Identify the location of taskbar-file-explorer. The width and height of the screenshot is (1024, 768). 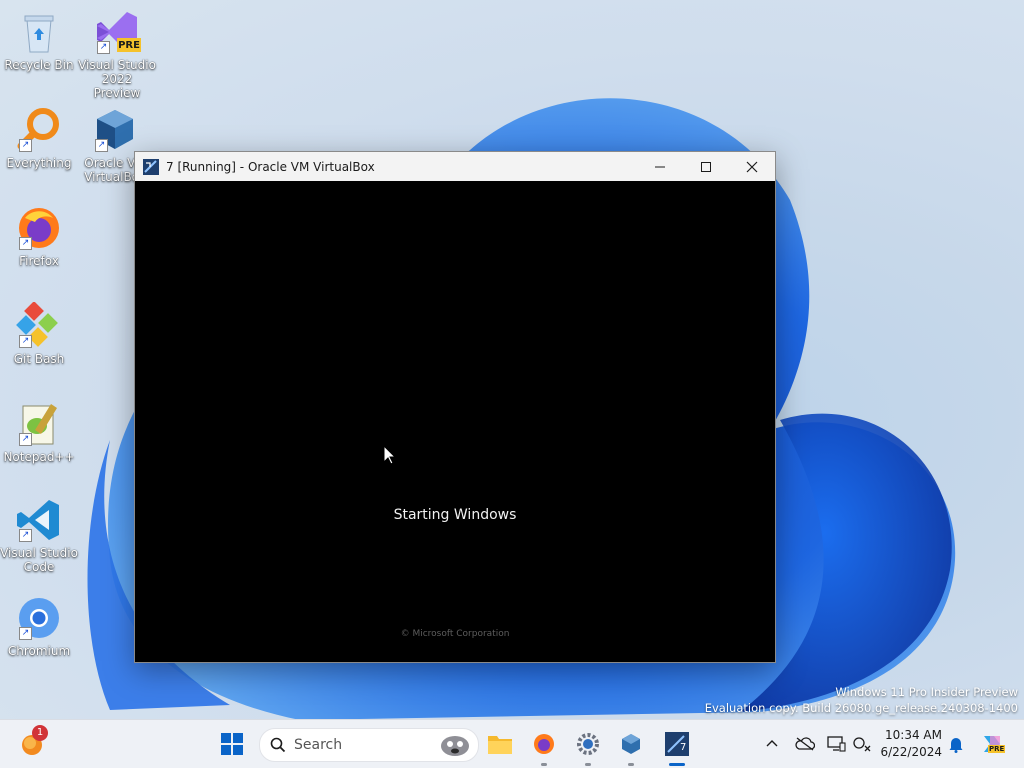
(500, 744).